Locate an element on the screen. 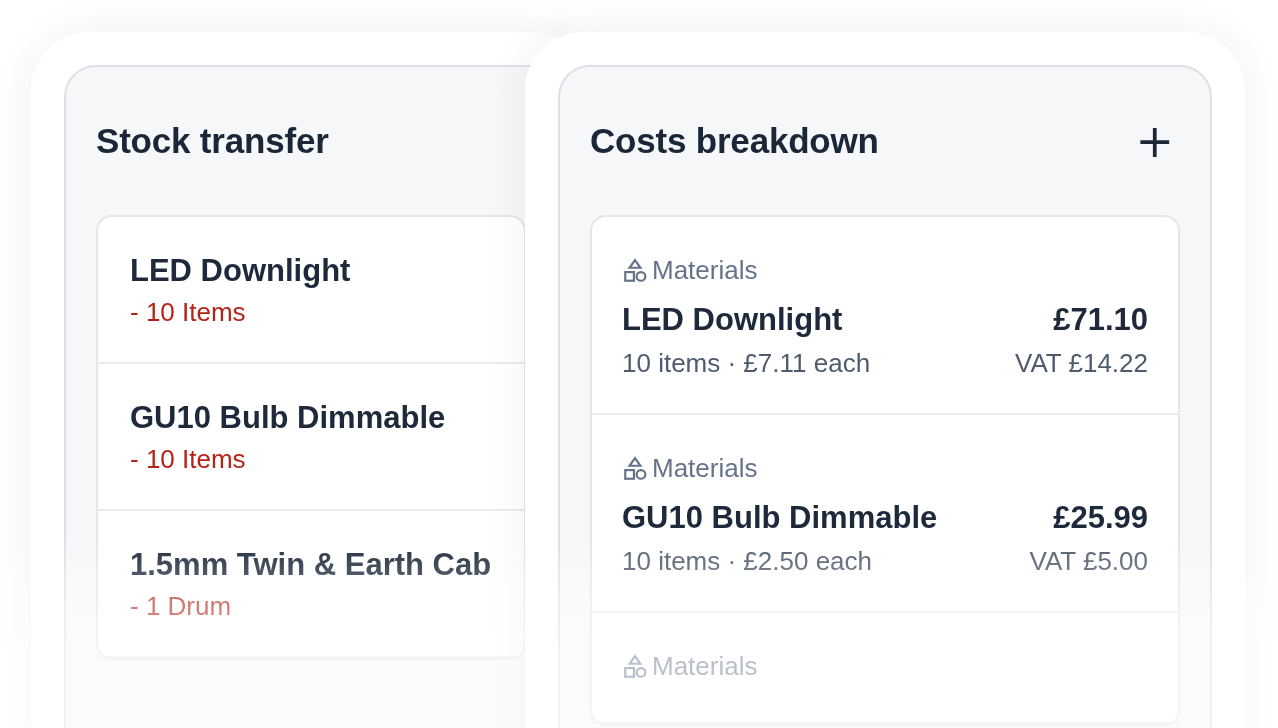 Image resolution: width=1278 pixels, height=728 pixels. card-title: Costs breakdown is located at coordinates (734, 141).